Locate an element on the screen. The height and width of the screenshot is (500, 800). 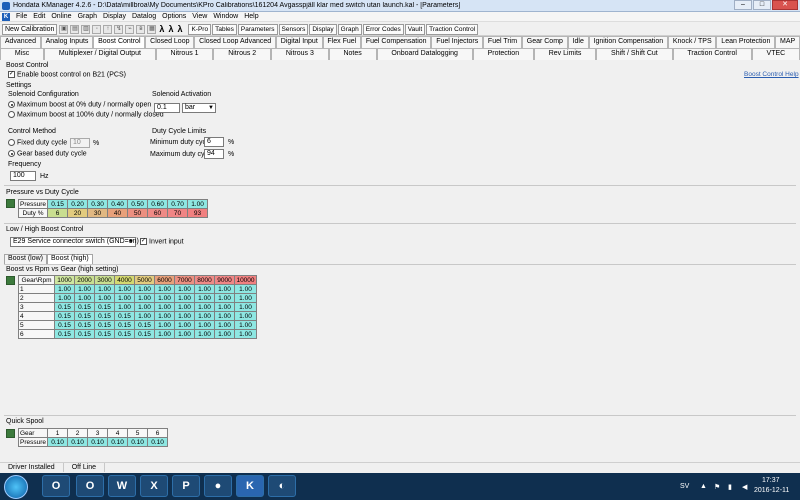
toolbar-tab-graph: Graph is located at coordinates (349, 29).